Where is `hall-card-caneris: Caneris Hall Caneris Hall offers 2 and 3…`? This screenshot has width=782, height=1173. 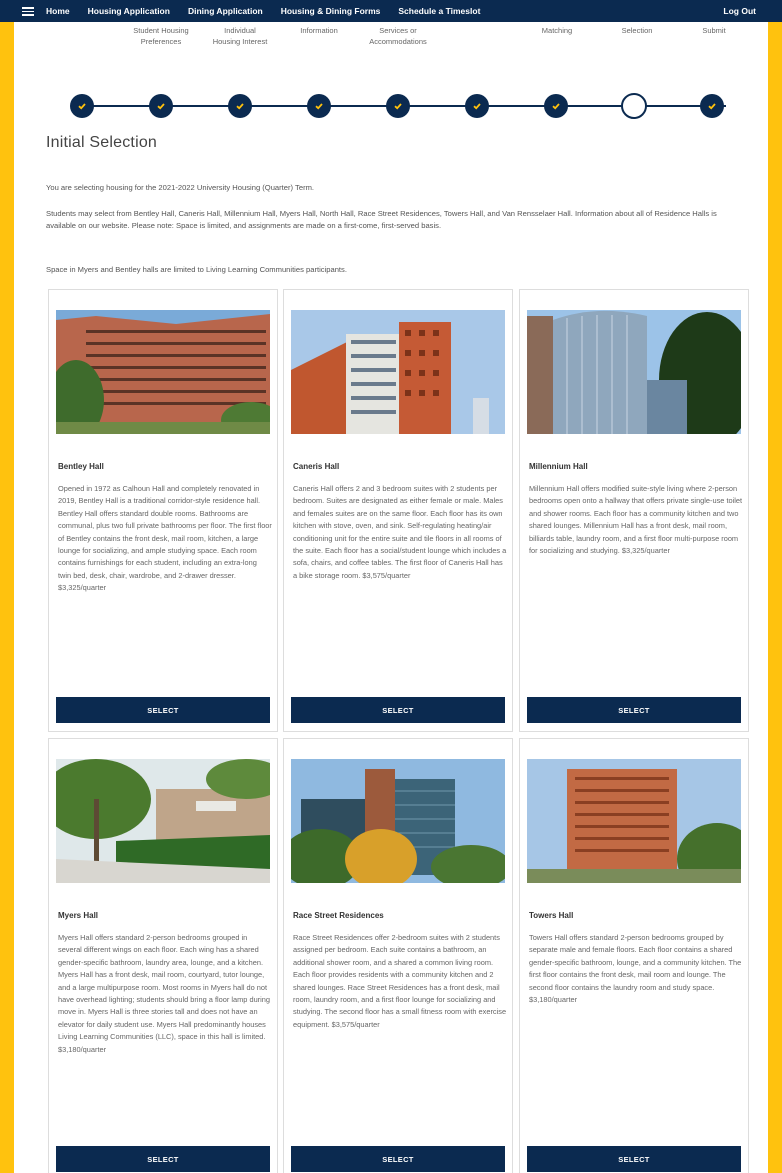
hall-card-caneris: Caneris Hall Caneris Hall offers 2 and 3… is located at coordinates (398, 510).